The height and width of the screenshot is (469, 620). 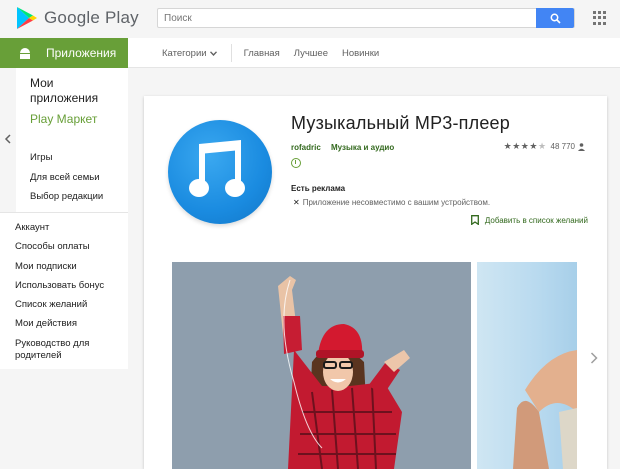 I want to click on sidebar-item-activity: Мои действия, so click(x=71, y=327).